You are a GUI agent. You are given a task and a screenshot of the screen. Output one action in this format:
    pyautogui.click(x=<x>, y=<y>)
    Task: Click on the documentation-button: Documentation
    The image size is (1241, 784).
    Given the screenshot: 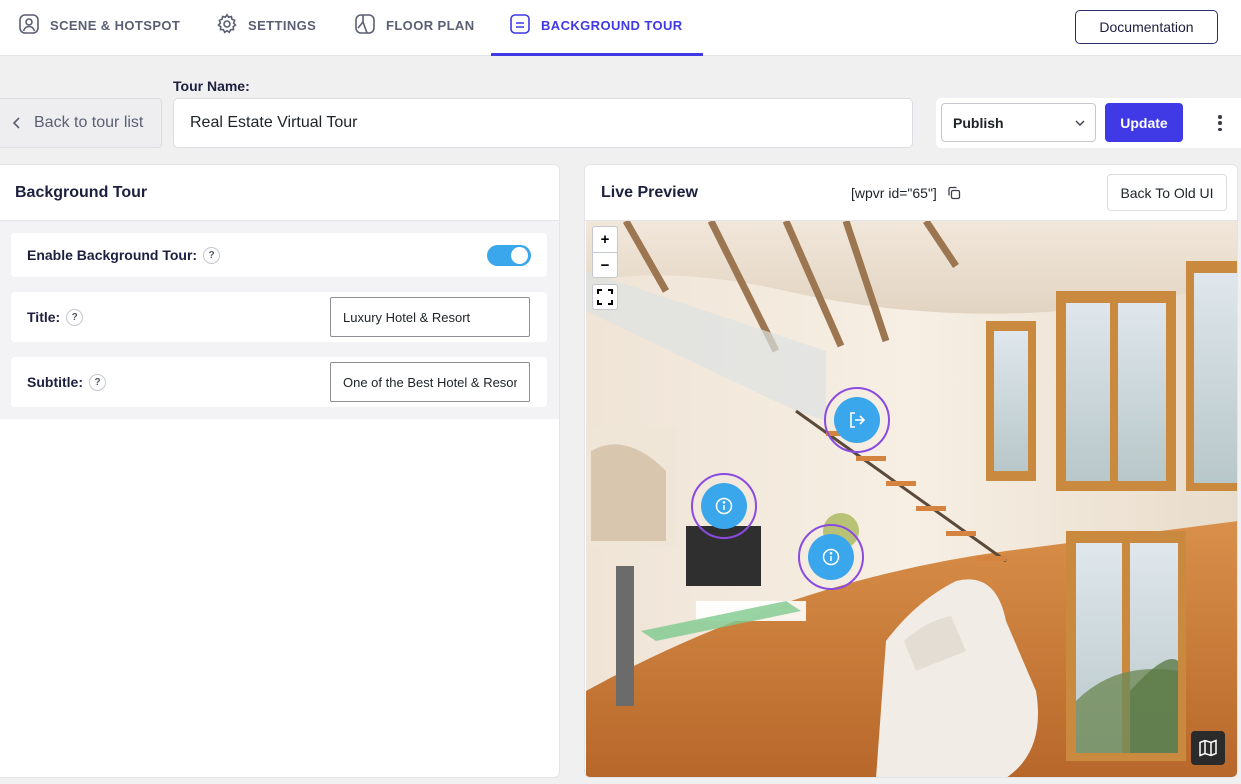 What is the action you would take?
    pyautogui.click(x=1146, y=27)
    